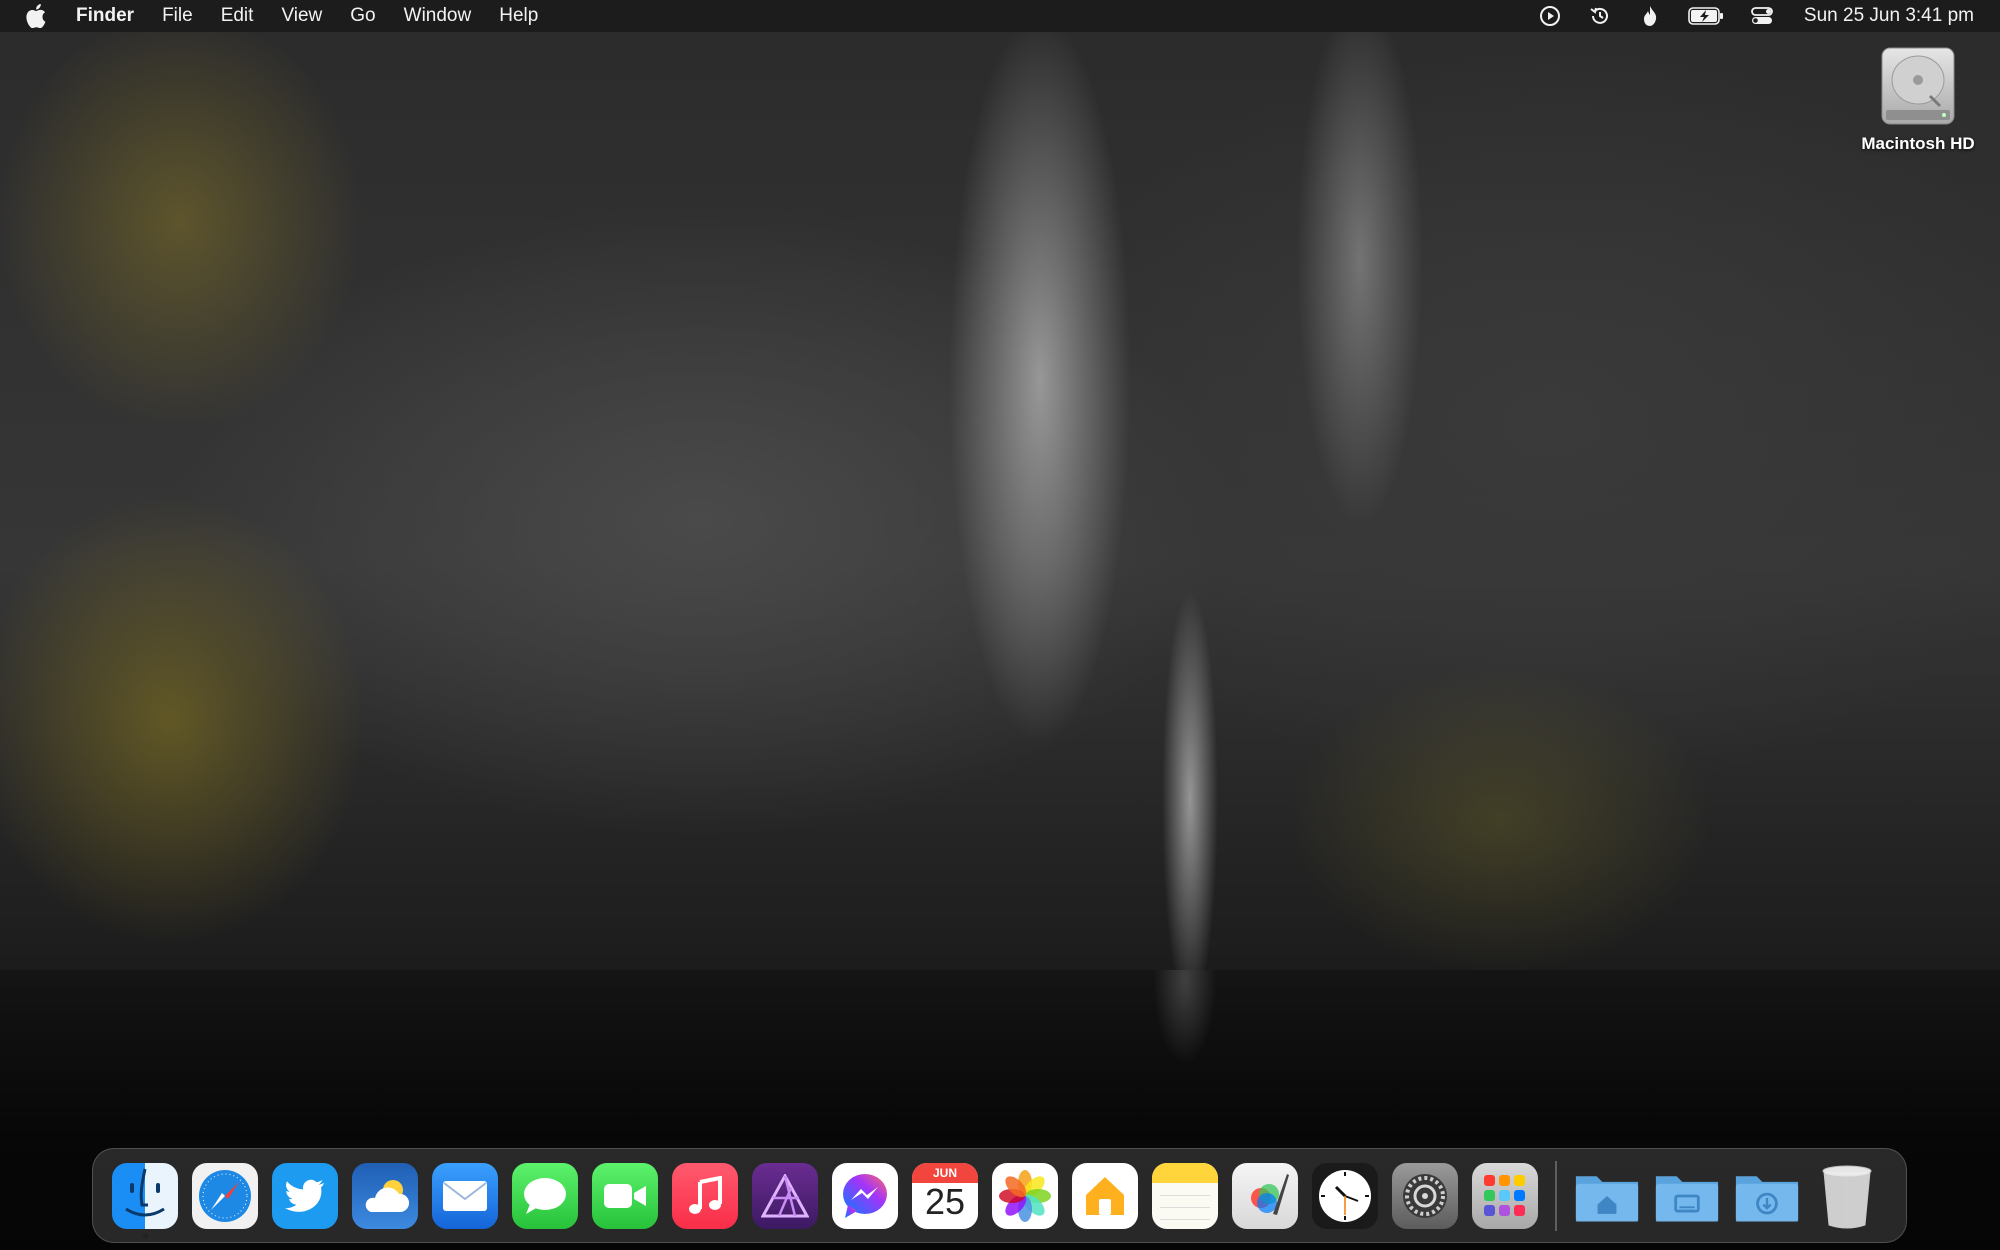 The image size is (2000, 1250). What do you see at coordinates (1550, 16) in the screenshot?
I see `play-circle-icon` at bounding box center [1550, 16].